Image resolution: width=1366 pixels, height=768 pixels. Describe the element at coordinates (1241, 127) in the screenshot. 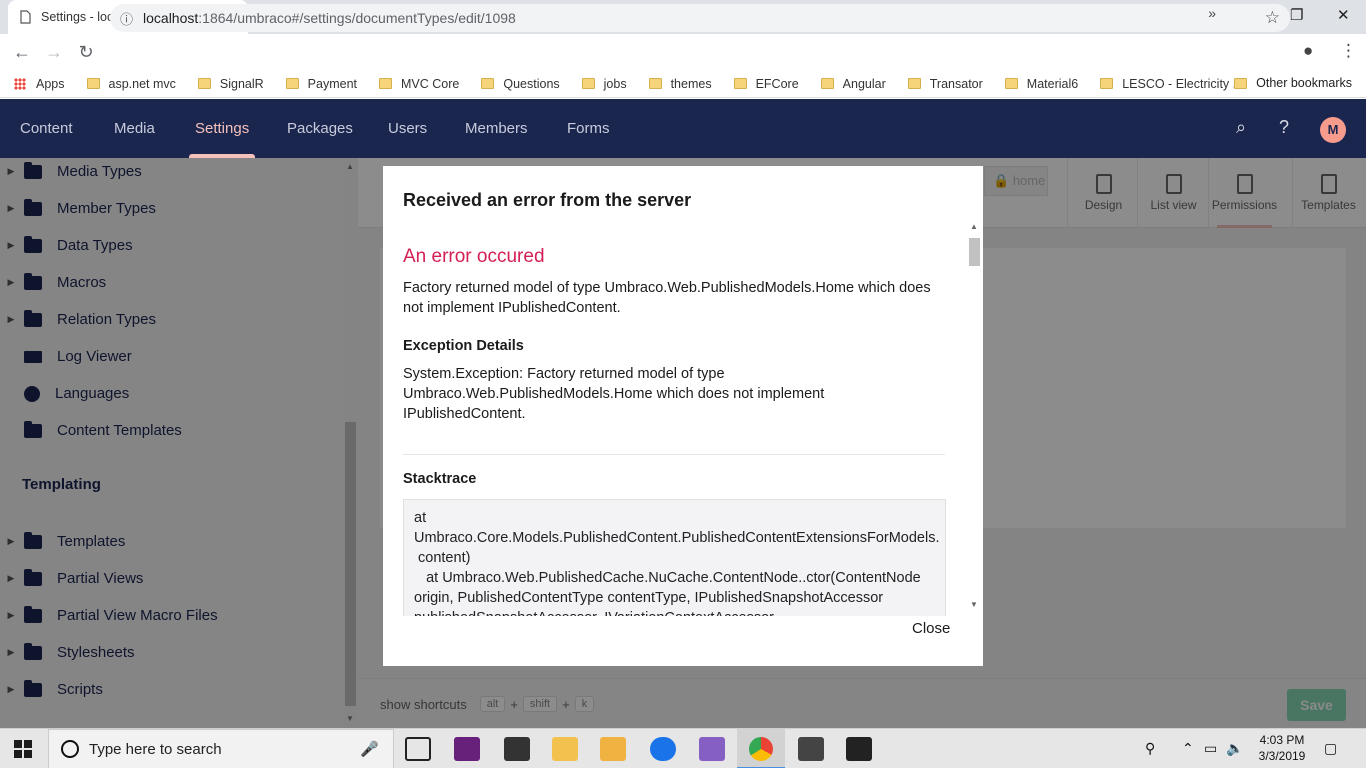

I see `search-icon: ⌕` at that location.